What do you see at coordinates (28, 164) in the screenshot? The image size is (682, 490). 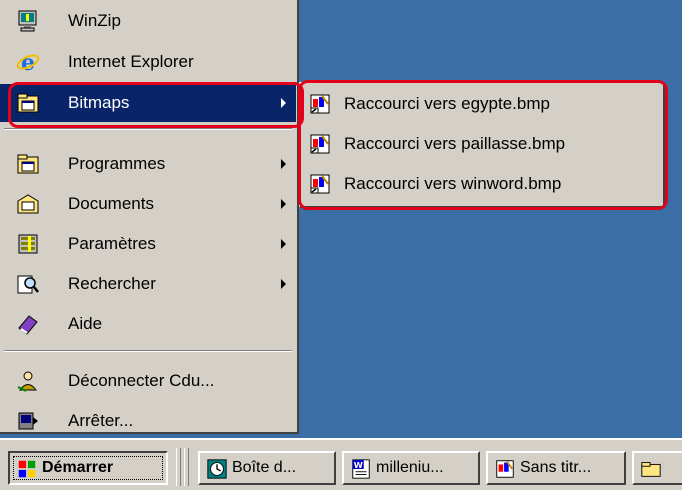 I see `programs-folder-icon` at bounding box center [28, 164].